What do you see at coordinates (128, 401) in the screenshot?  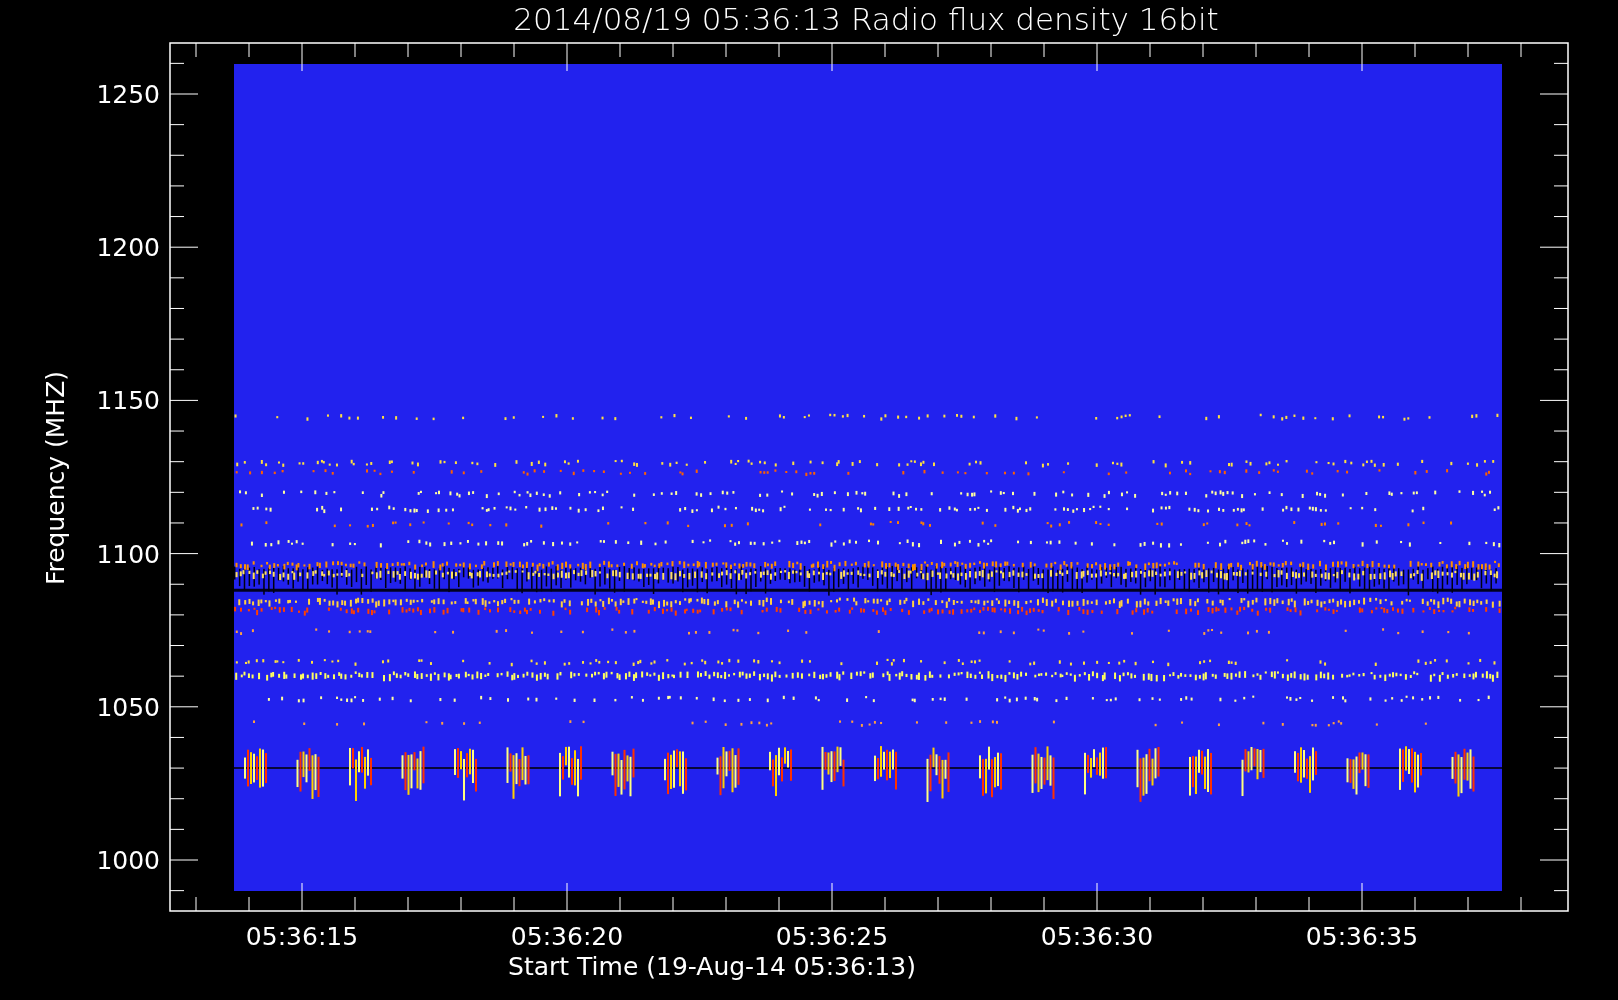 I see `y-tick-label: 1150` at bounding box center [128, 401].